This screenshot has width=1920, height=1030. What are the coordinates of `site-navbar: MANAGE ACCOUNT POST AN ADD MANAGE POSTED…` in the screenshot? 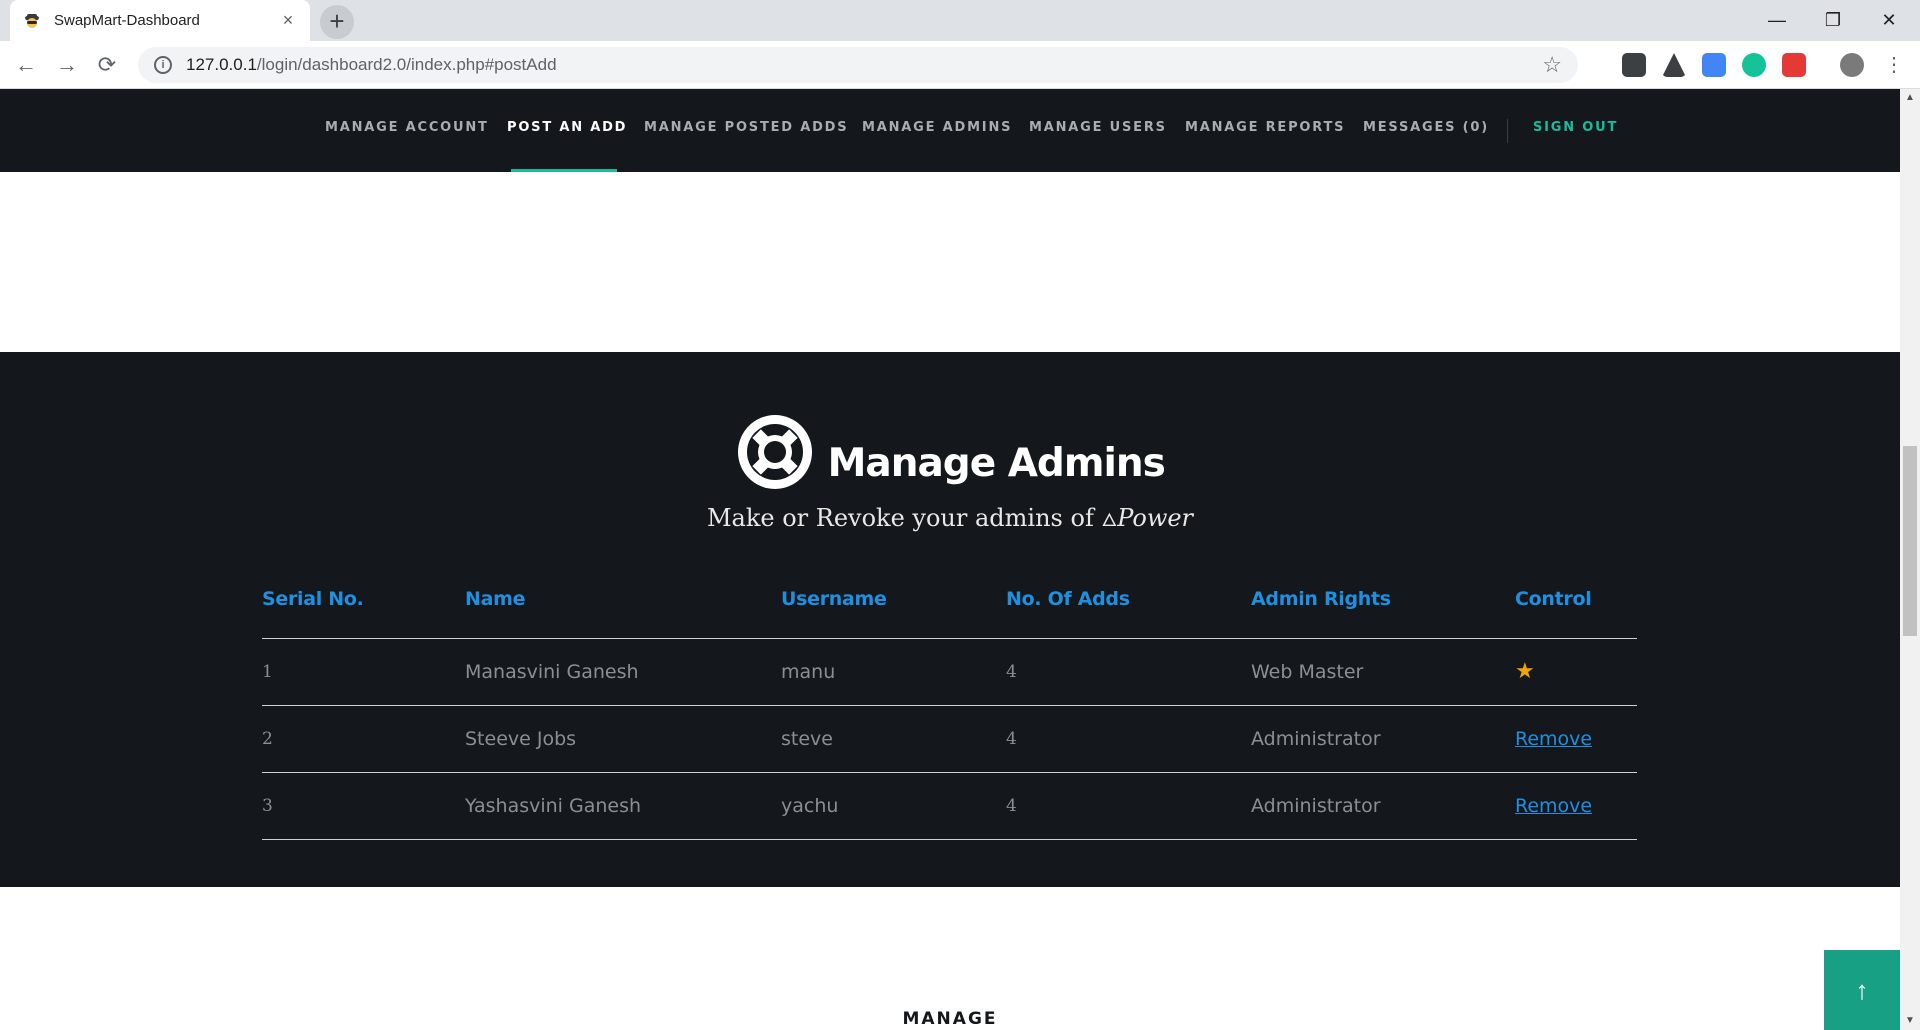 It's located at (950, 130).